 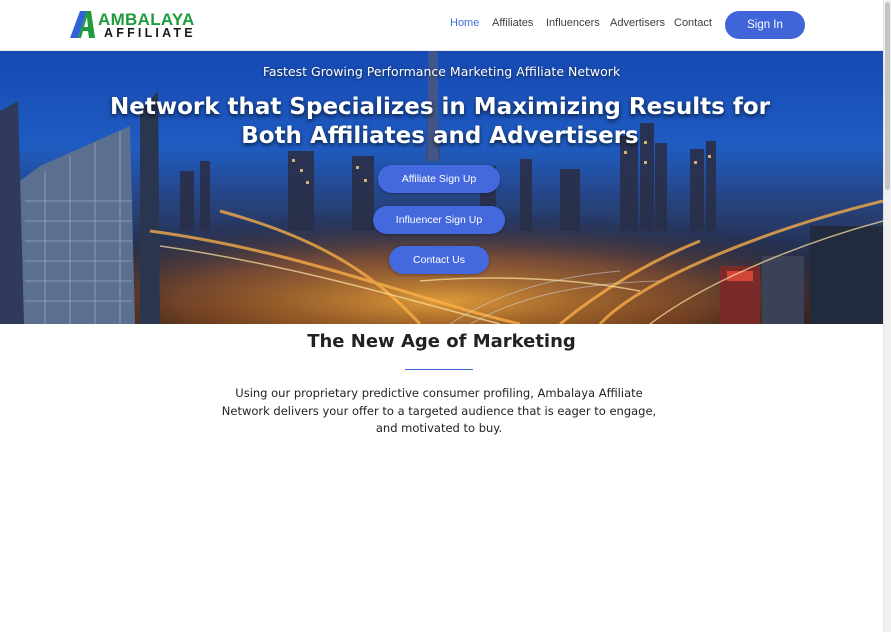 I want to click on section-title: The New Age of Marketing, so click(x=441, y=341).